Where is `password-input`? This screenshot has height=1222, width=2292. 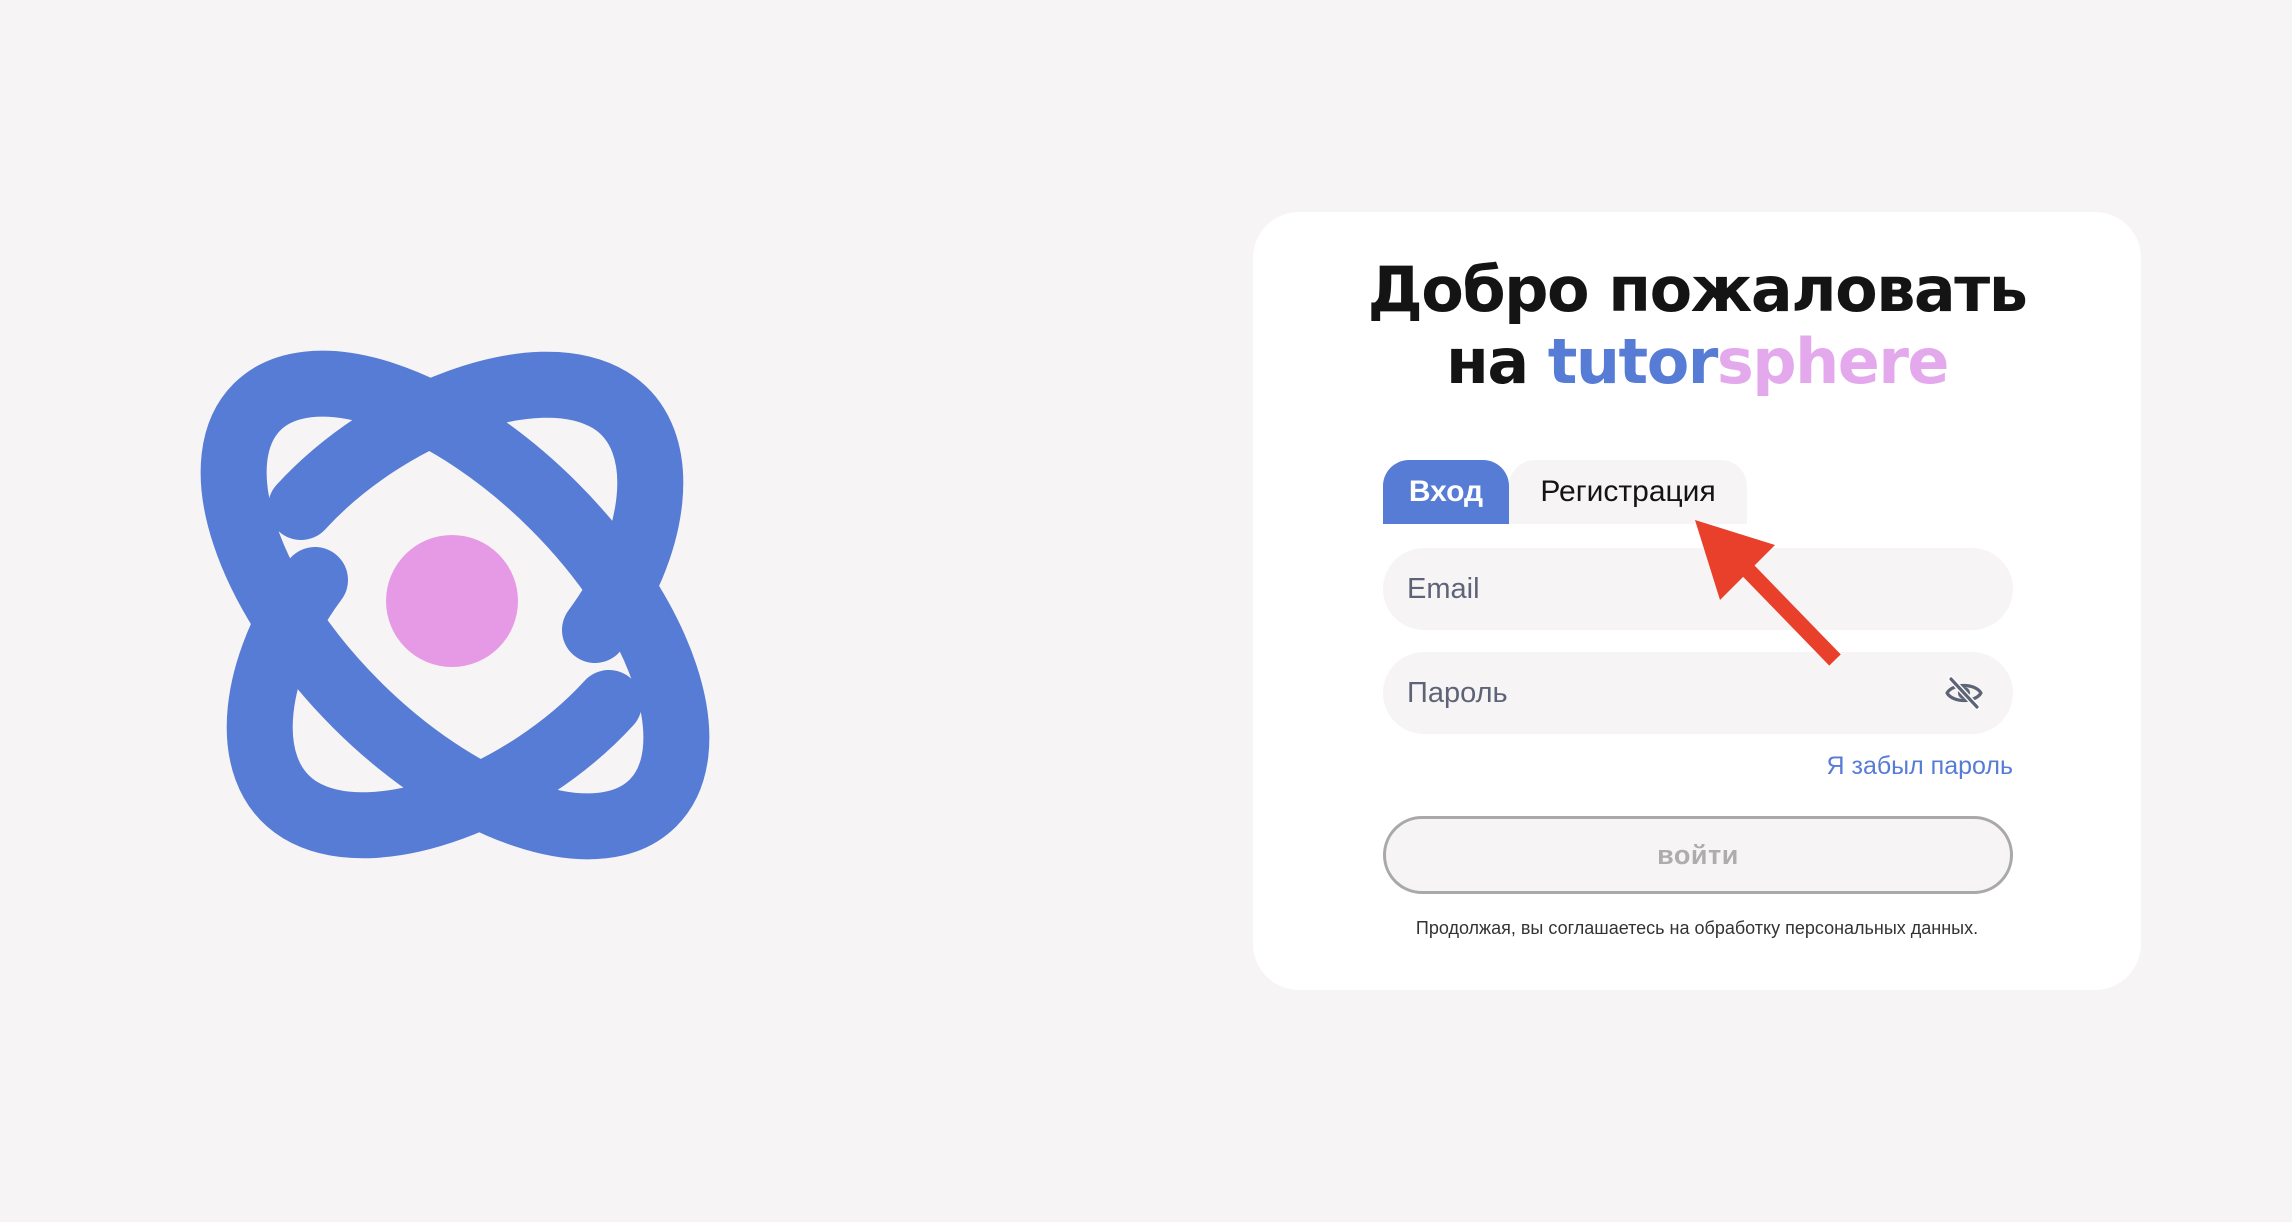 password-input is located at coordinates (1698, 693).